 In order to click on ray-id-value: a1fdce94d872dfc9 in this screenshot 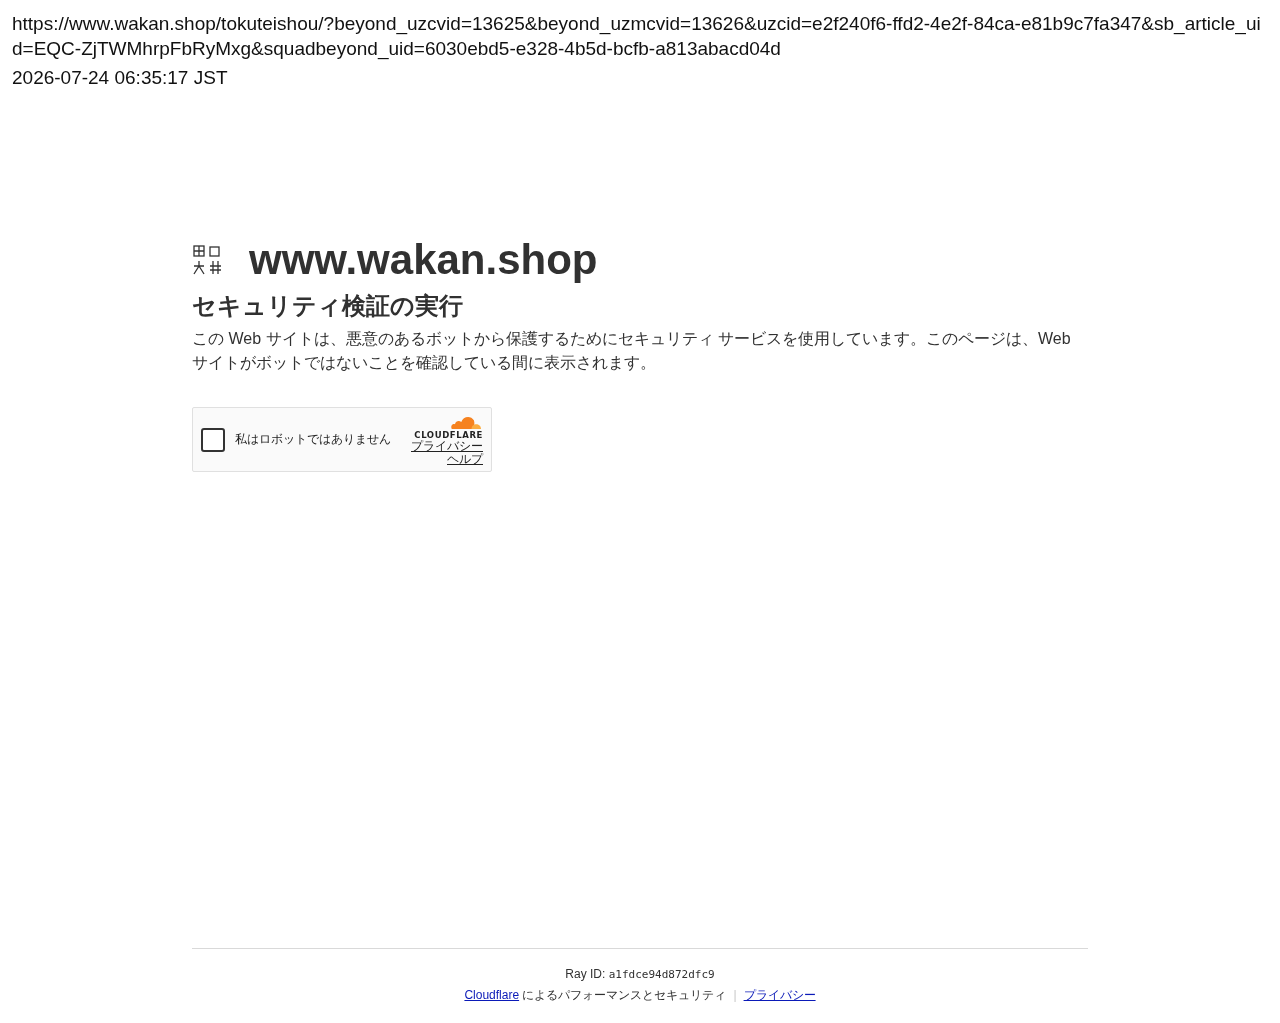, I will do `click(661, 974)`.